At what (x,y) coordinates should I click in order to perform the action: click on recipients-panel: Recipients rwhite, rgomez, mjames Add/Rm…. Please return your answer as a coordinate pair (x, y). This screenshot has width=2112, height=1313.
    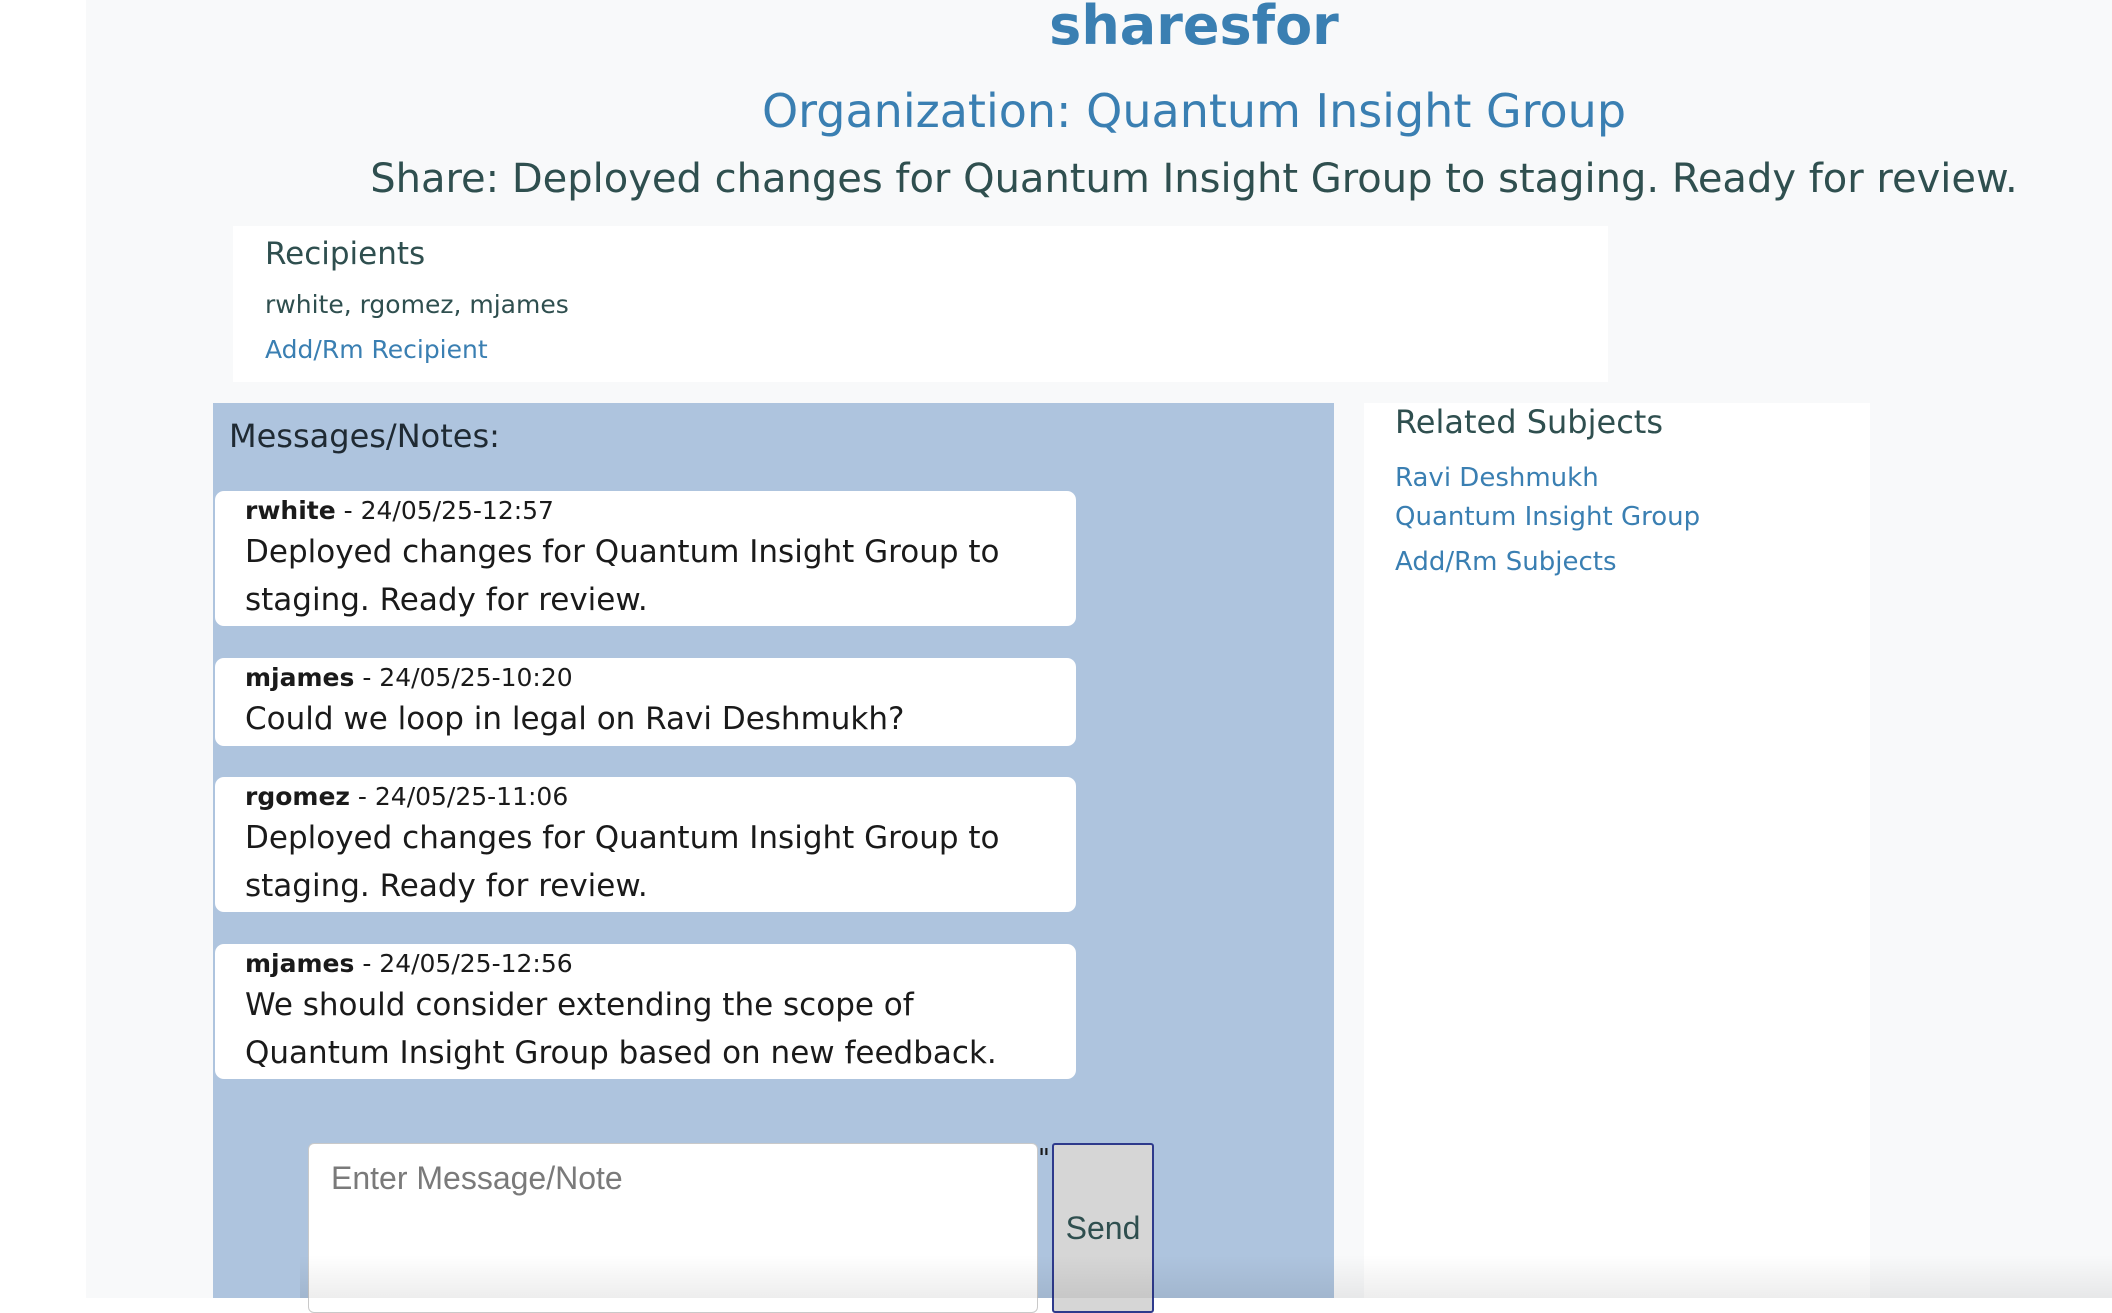
    Looking at the image, I should click on (920, 304).